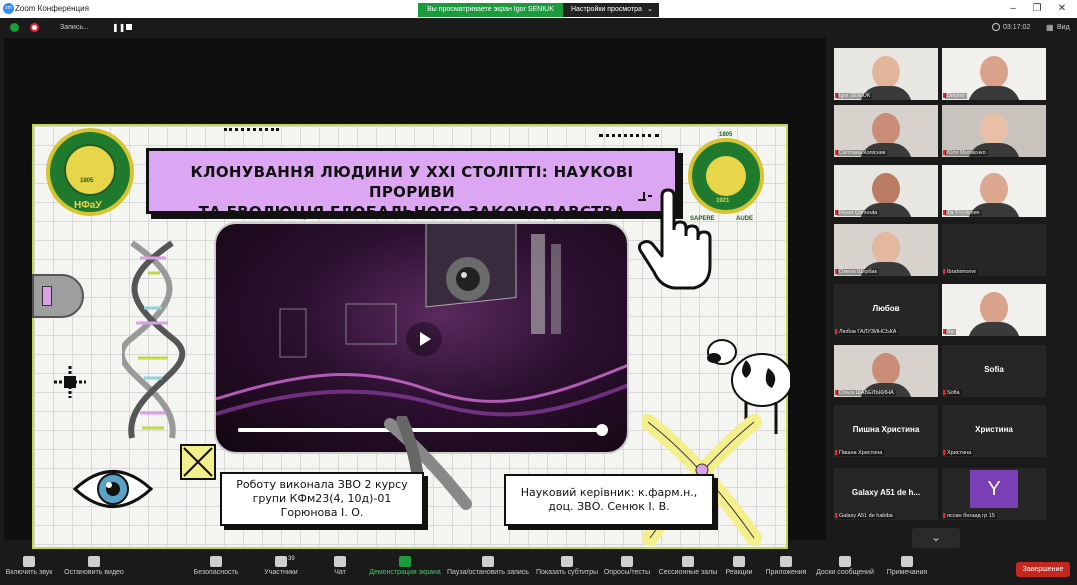 This screenshot has width=1077, height=585. I want to click on participant-tile: Galaxy A51 de h... Galaxy A51 de habiba, so click(886, 494).